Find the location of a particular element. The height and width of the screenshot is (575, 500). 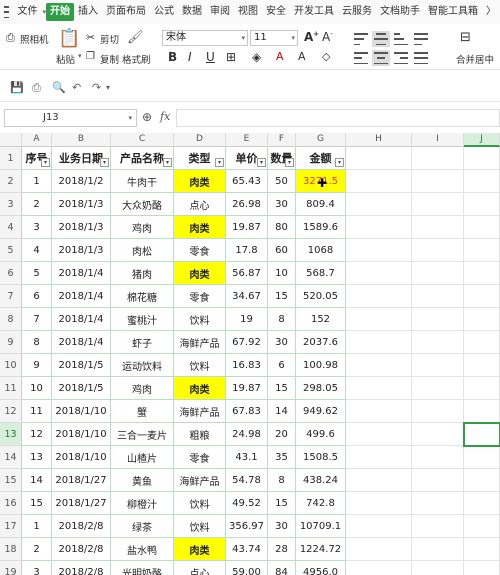

cell-C3: 大众奶酪 is located at coordinates (142, 204).